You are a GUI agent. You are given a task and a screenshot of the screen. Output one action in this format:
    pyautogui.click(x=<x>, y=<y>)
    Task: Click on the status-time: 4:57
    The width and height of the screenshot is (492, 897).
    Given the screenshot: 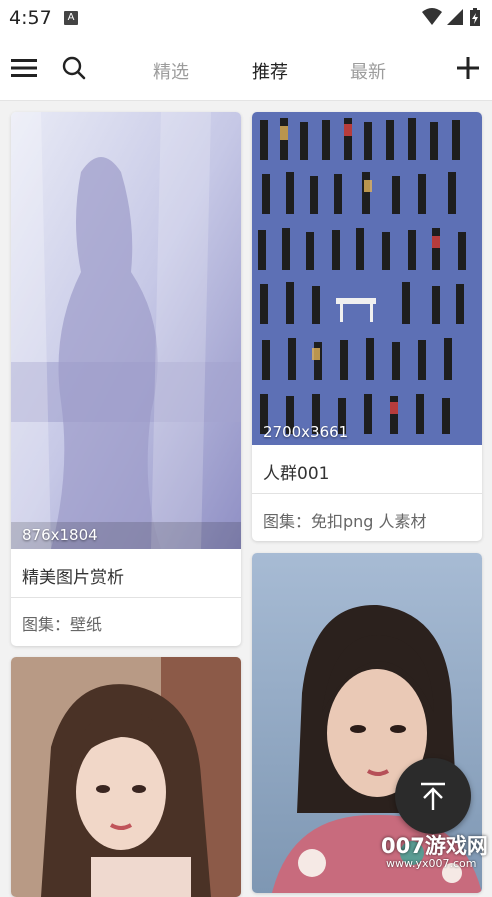 What is the action you would take?
    pyautogui.click(x=30, y=18)
    